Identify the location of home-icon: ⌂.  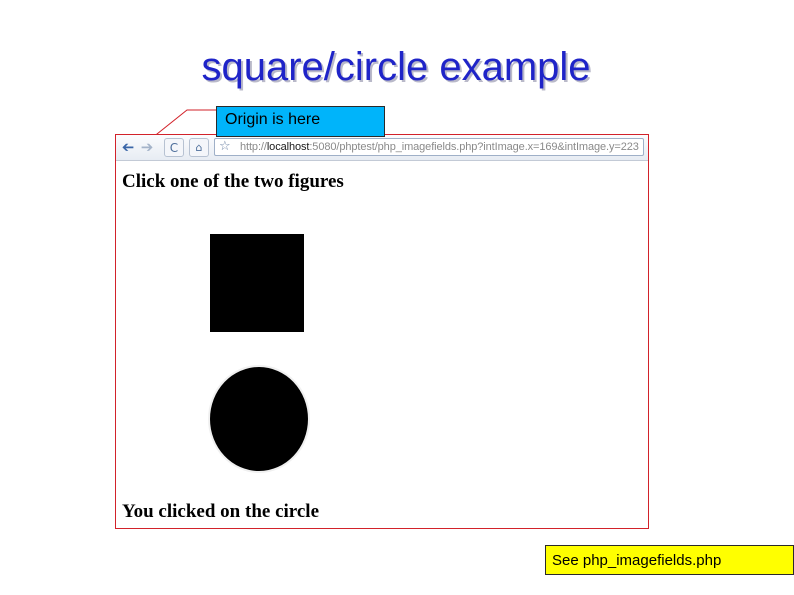
(199, 147).